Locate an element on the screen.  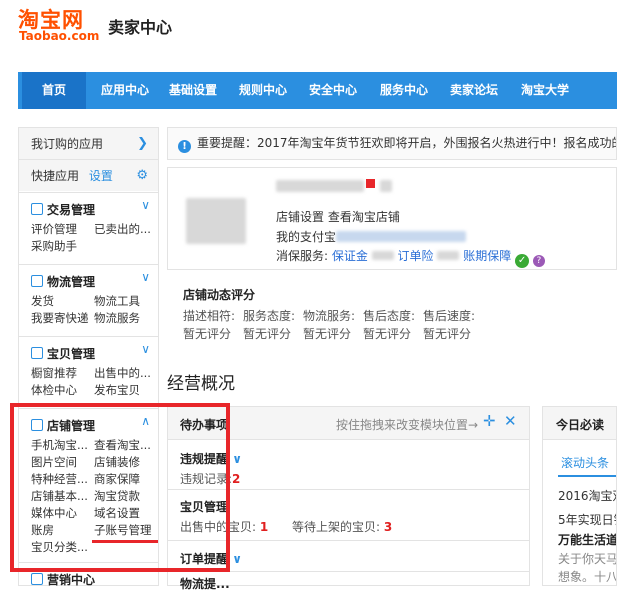
consumer-protection-label: 消保服务: is located at coordinates (302, 256).